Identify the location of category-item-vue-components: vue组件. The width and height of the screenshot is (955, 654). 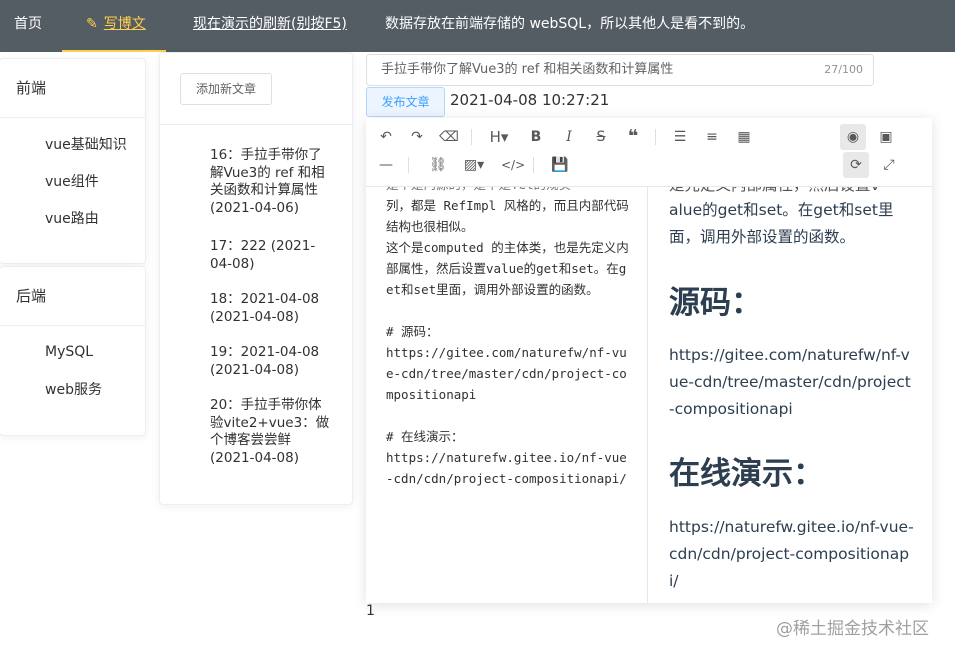
(72, 181).